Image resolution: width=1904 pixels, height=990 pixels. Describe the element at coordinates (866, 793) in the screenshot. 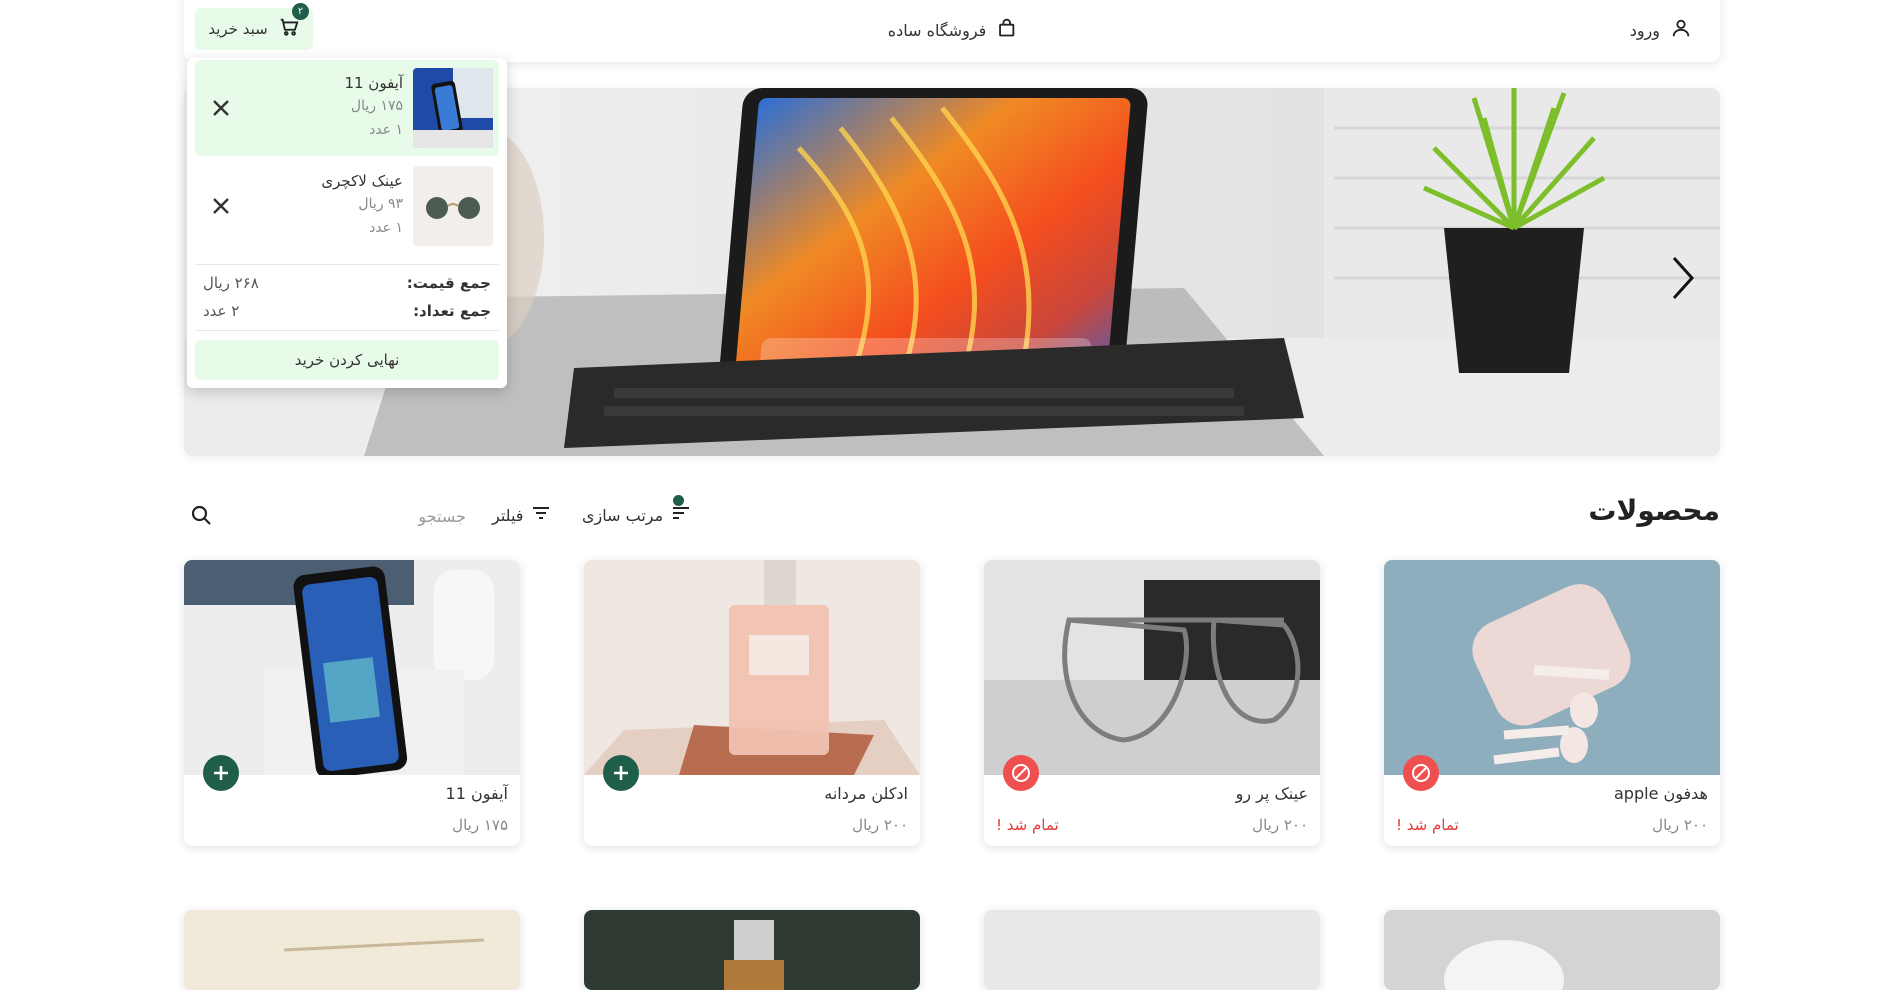

I see `product-name: ادکلن مردانه` at that location.